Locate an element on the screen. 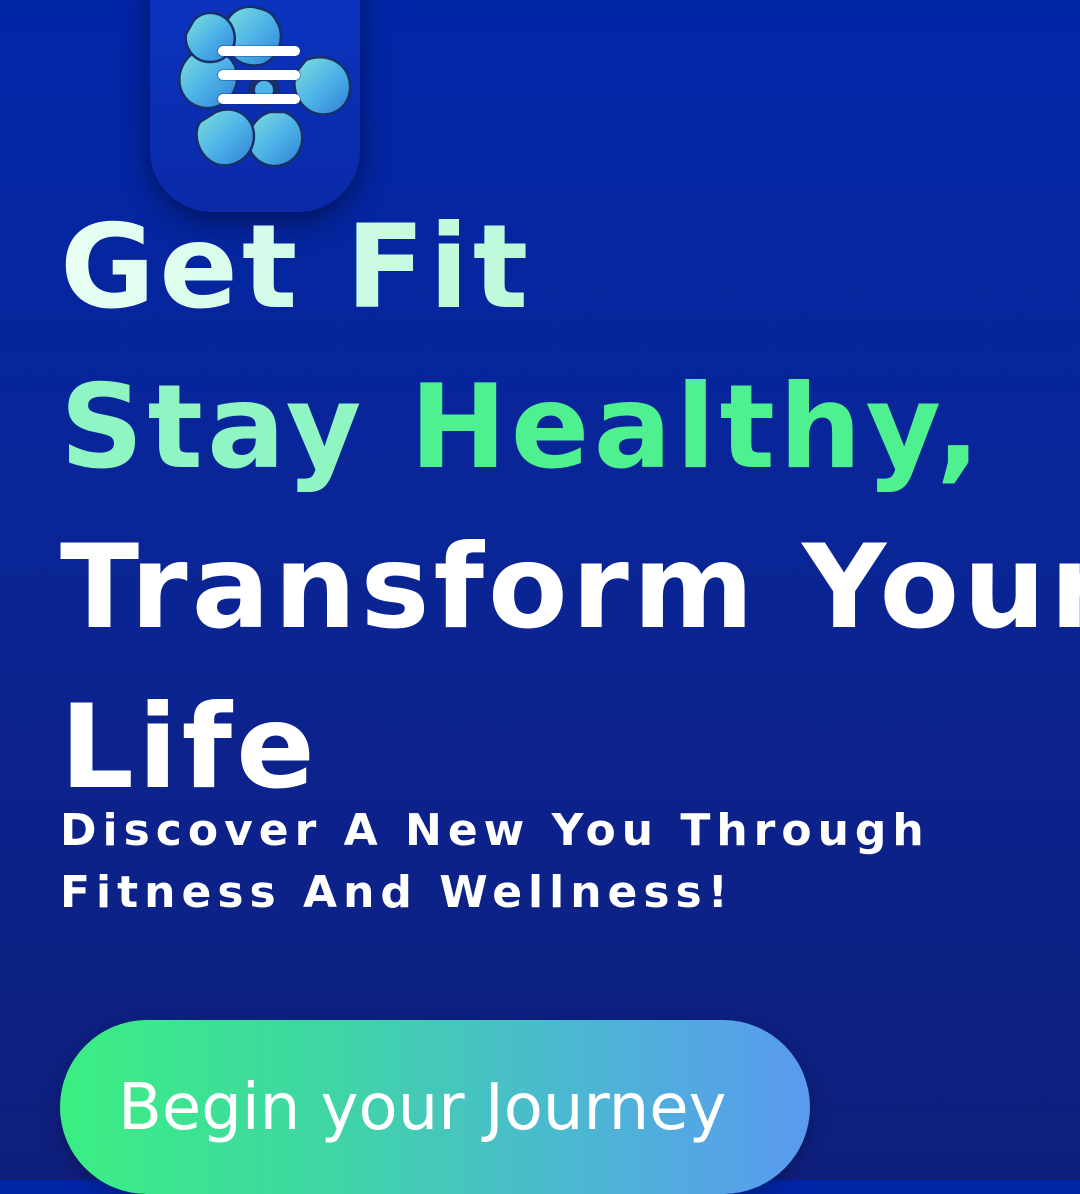 Image resolution: width=1080 pixels, height=1194 pixels. headline-line-1: Get Fit is located at coordinates (570, 268).